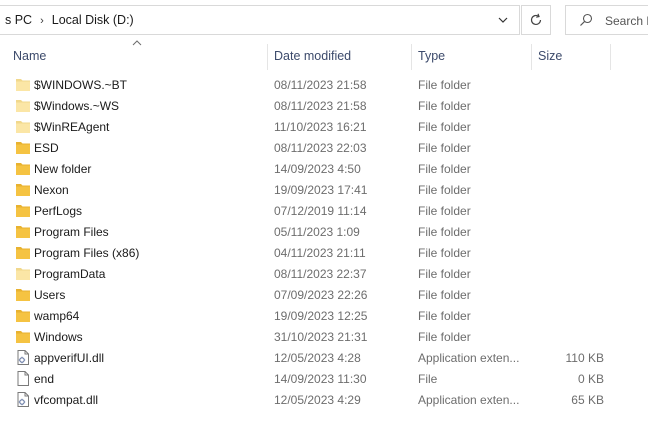 The image size is (648, 422). I want to click on file-date-modified: 08/11/2023 22:37, so click(320, 274).